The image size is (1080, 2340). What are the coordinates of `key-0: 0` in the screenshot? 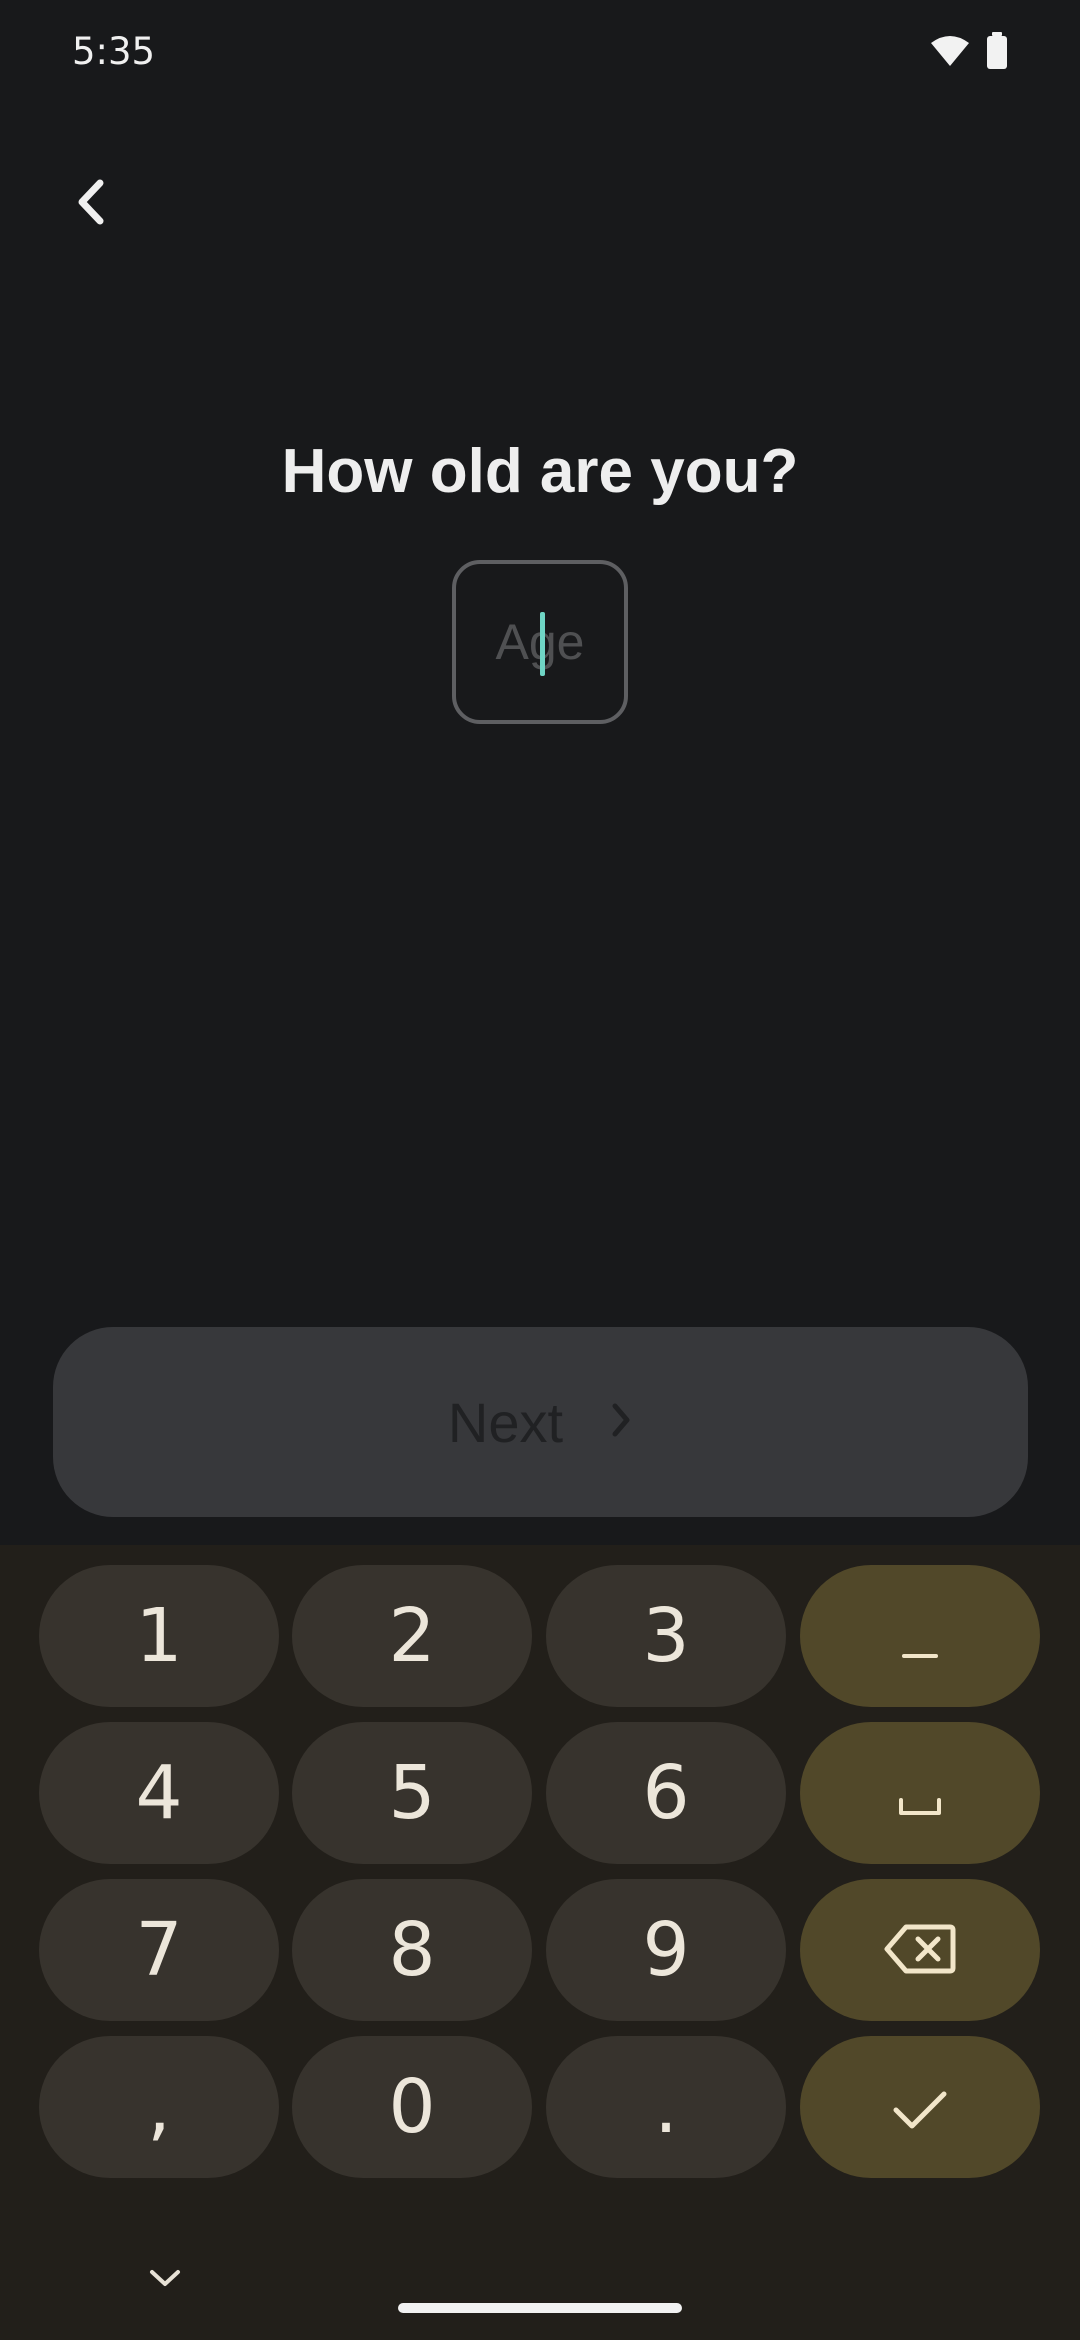 It's located at (412, 2107).